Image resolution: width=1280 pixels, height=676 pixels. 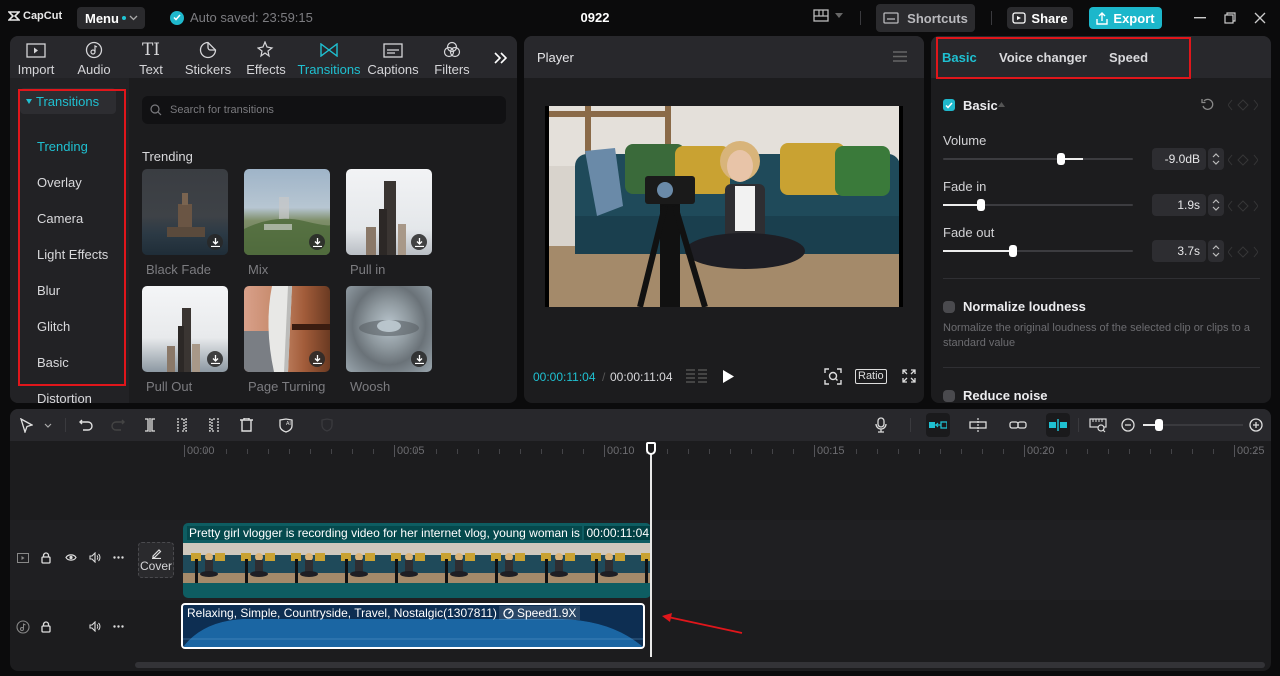 I want to click on export-button: Export, so click(x=1125, y=18).